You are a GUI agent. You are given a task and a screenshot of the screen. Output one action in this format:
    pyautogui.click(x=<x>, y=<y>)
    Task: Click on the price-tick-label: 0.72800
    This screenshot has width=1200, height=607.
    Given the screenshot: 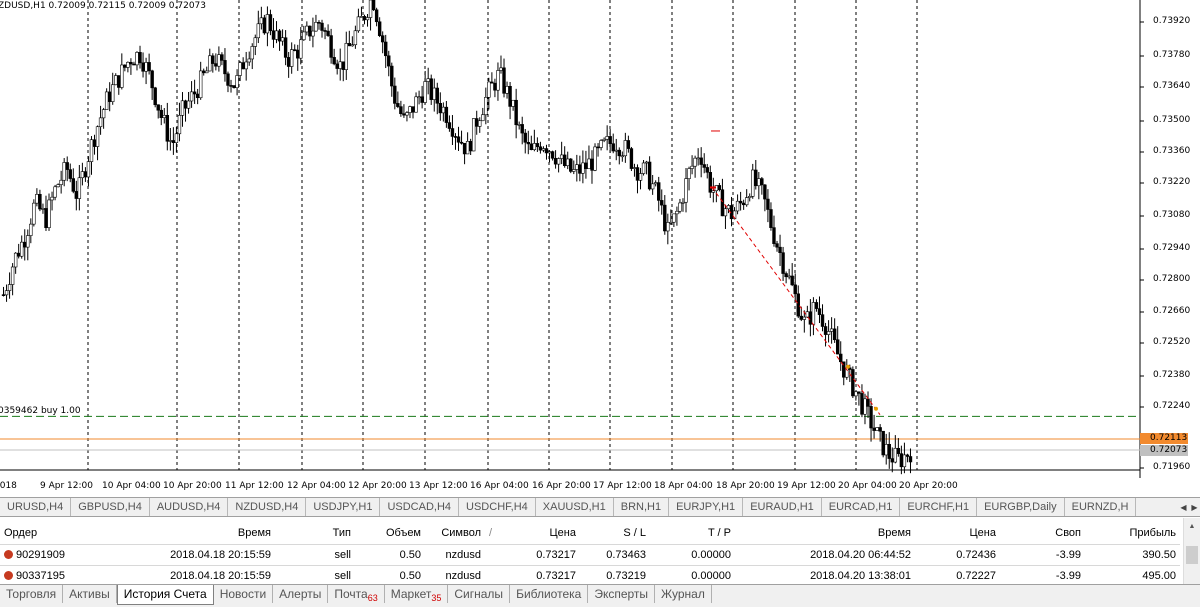 What is the action you would take?
    pyautogui.click(x=1172, y=279)
    